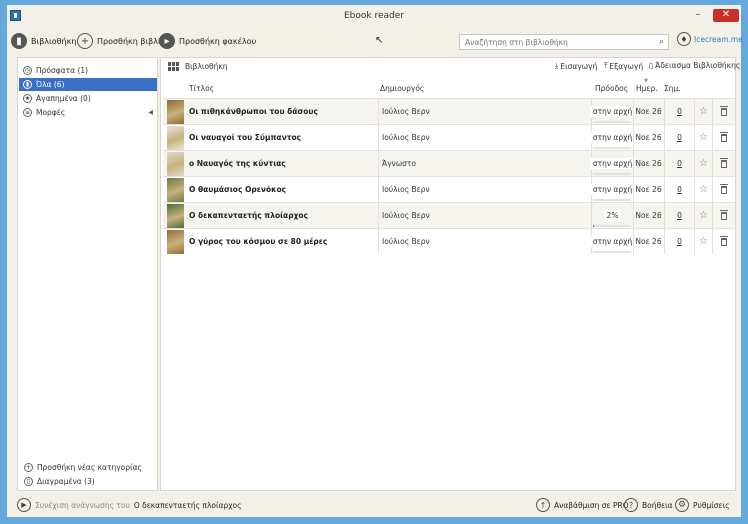 Image resolution: width=748 pixels, height=524 pixels. Describe the element at coordinates (672, 88) in the screenshot. I see `column-notes: Σημ.` at that location.